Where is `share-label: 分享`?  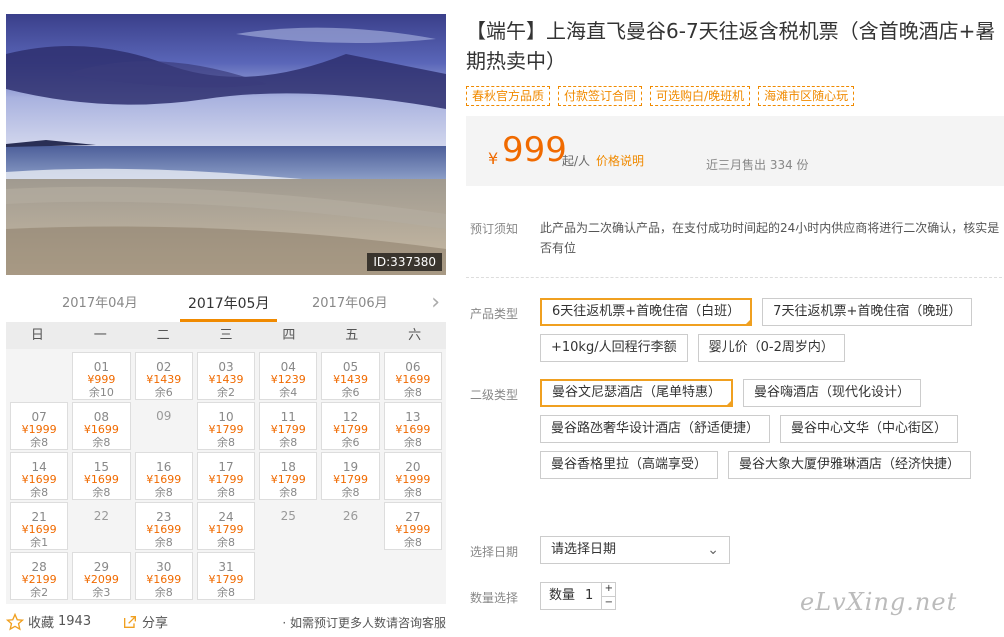
share-label: 分享 is located at coordinates (155, 623).